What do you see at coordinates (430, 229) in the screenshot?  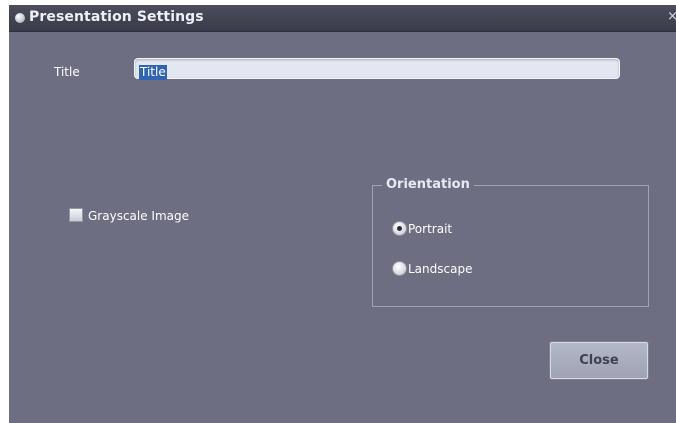 I see `portrait-label: Portrait` at bounding box center [430, 229].